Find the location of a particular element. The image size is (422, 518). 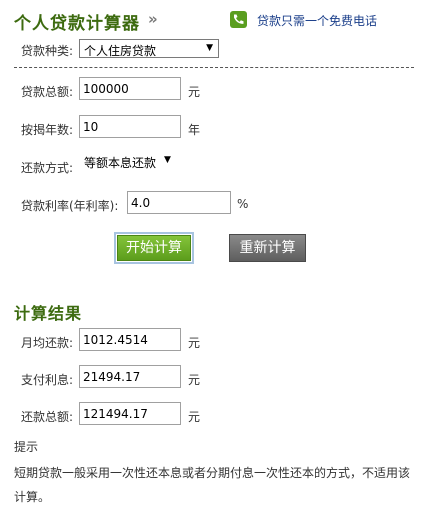

reset-calc-button: 重新计算 is located at coordinates (267, 248).